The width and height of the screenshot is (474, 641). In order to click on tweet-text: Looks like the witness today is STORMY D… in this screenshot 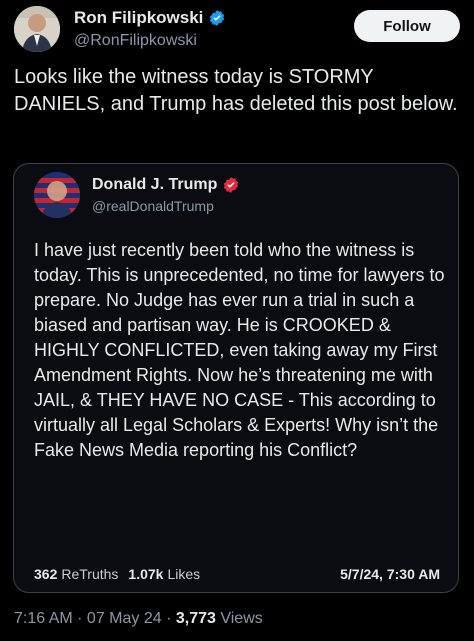, I will do `click(236, 90)`.